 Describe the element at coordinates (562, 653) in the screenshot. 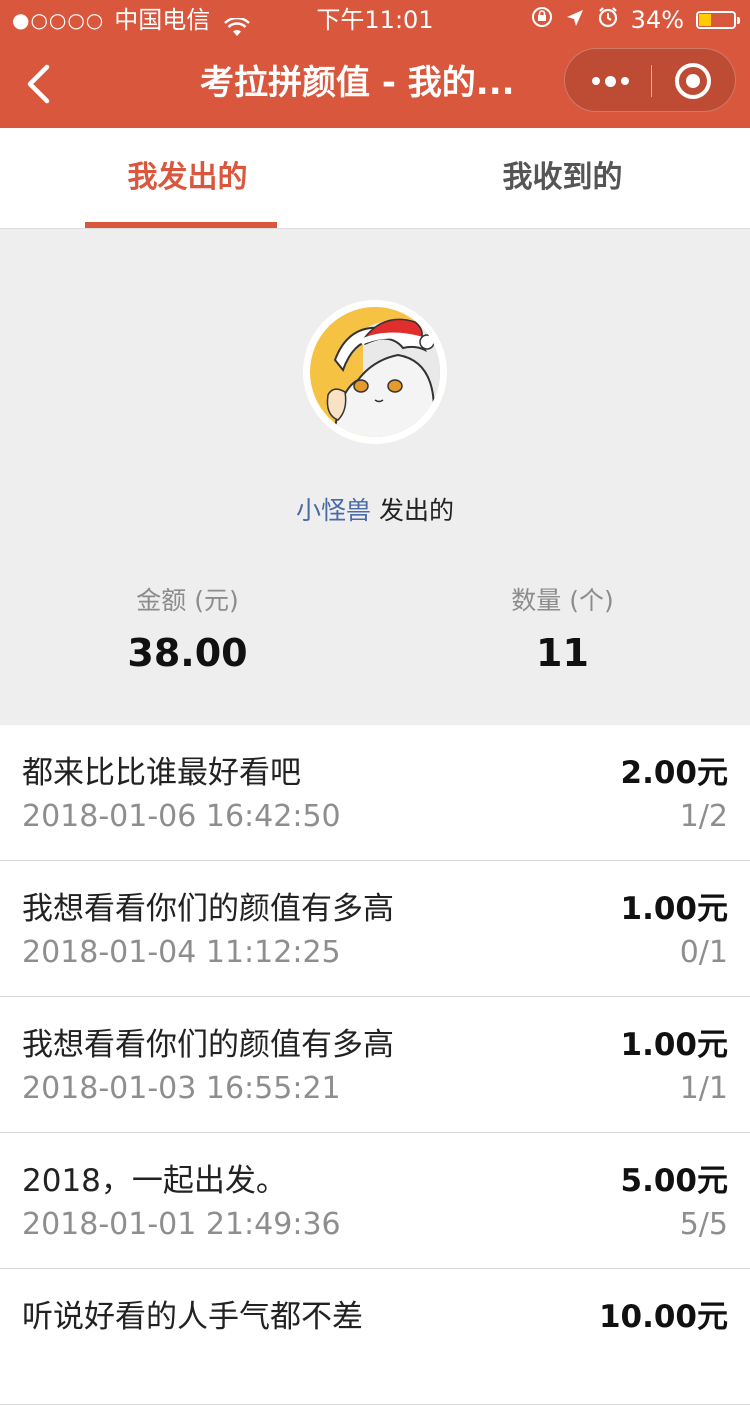

I see `count-value: 11` at that location.